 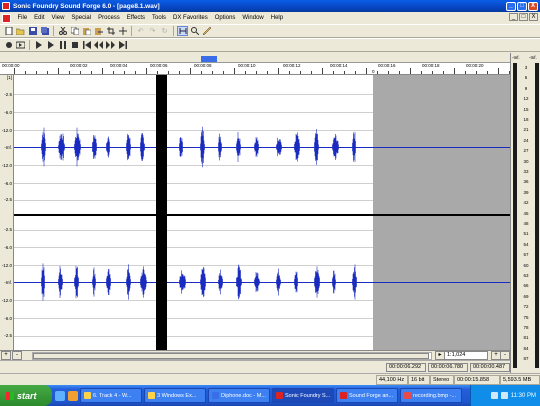 What do you see at coordinates (475, 65) in the screenshot?
I see `ruler-label: 00:00:20` at bounding box center [475, 65].